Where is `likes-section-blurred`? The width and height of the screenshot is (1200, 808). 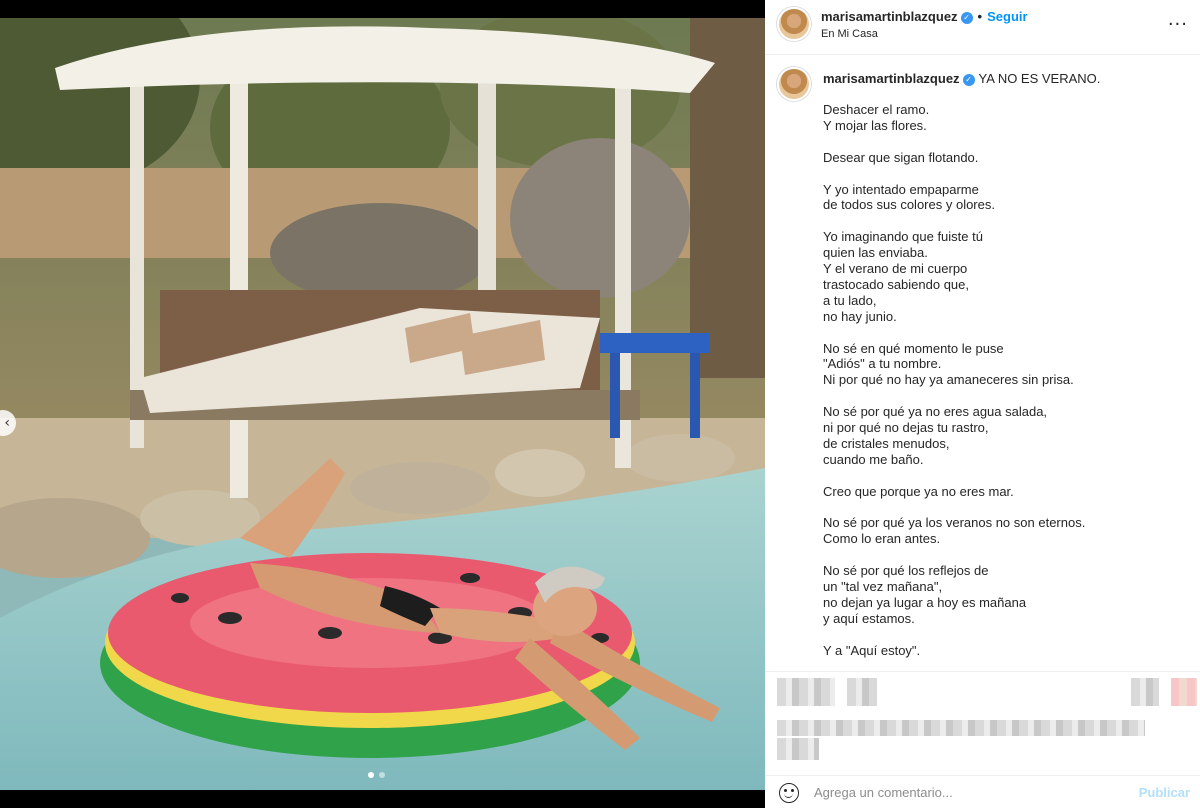 likes-section-blurred is located at coordinates (982, 723).